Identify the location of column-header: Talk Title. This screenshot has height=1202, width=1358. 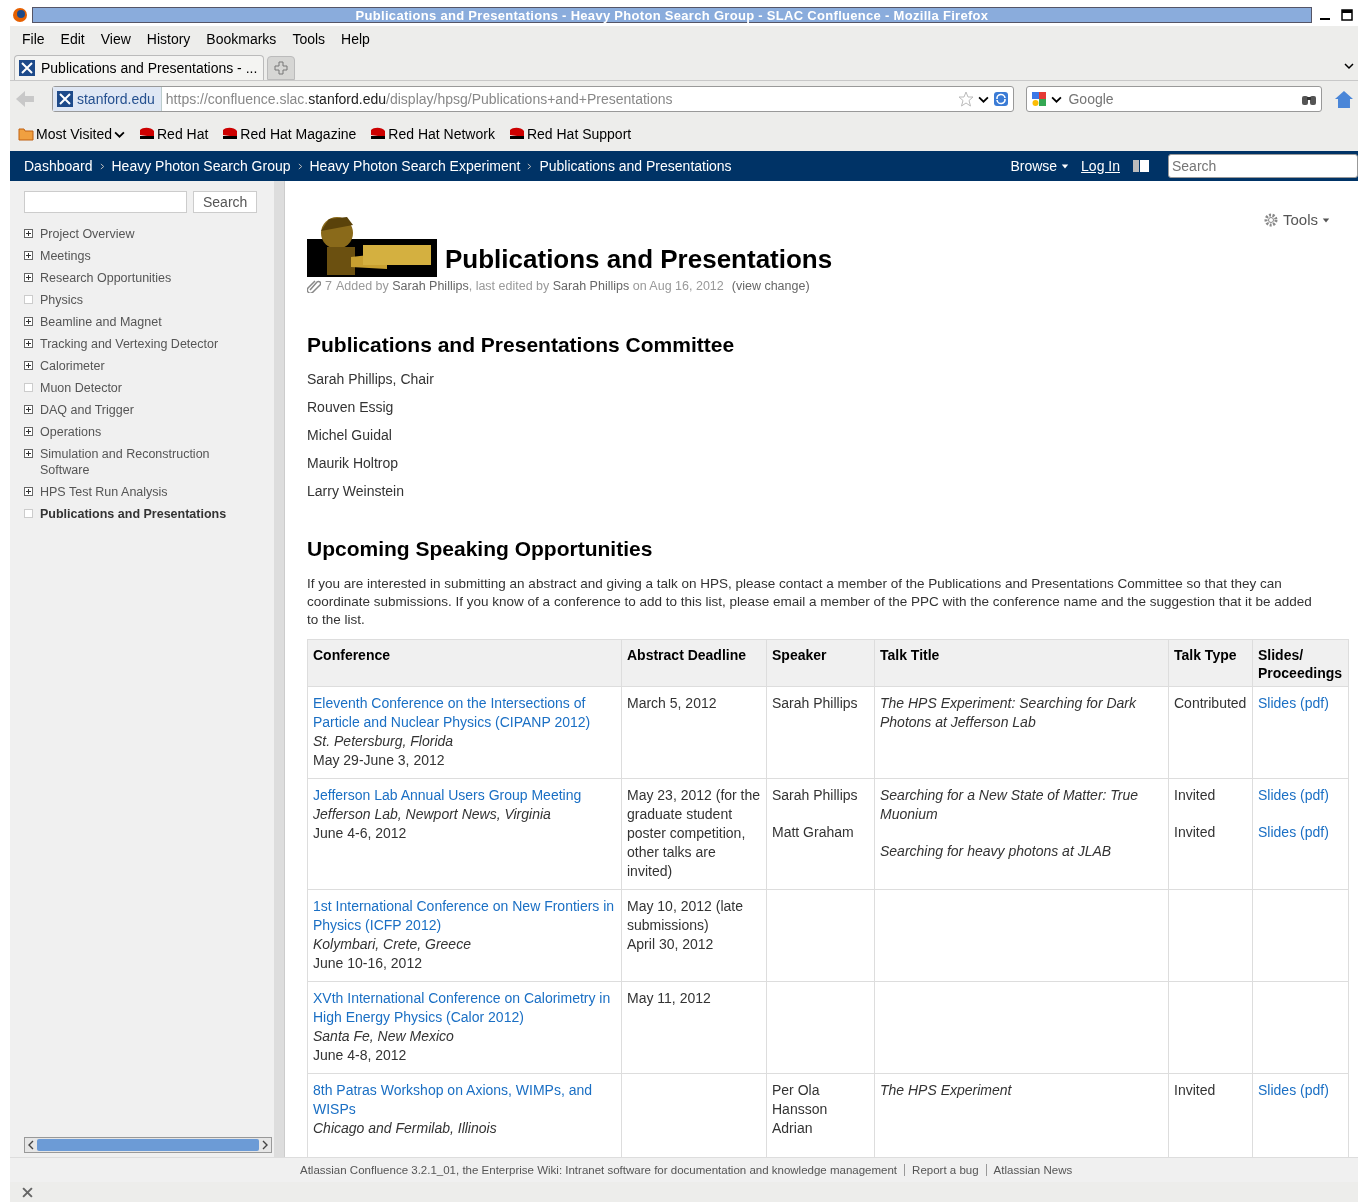
(910, 655).